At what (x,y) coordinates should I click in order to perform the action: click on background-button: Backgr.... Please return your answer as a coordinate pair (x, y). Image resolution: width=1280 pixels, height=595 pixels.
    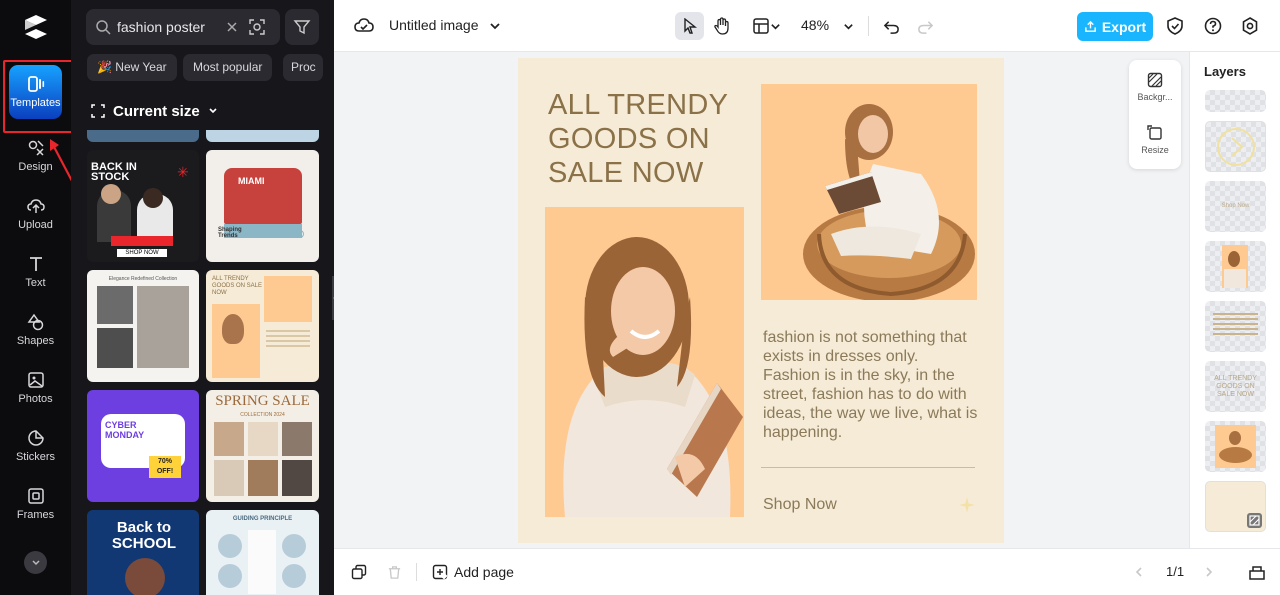
    Looking at the image, I should click on (1155, 87).